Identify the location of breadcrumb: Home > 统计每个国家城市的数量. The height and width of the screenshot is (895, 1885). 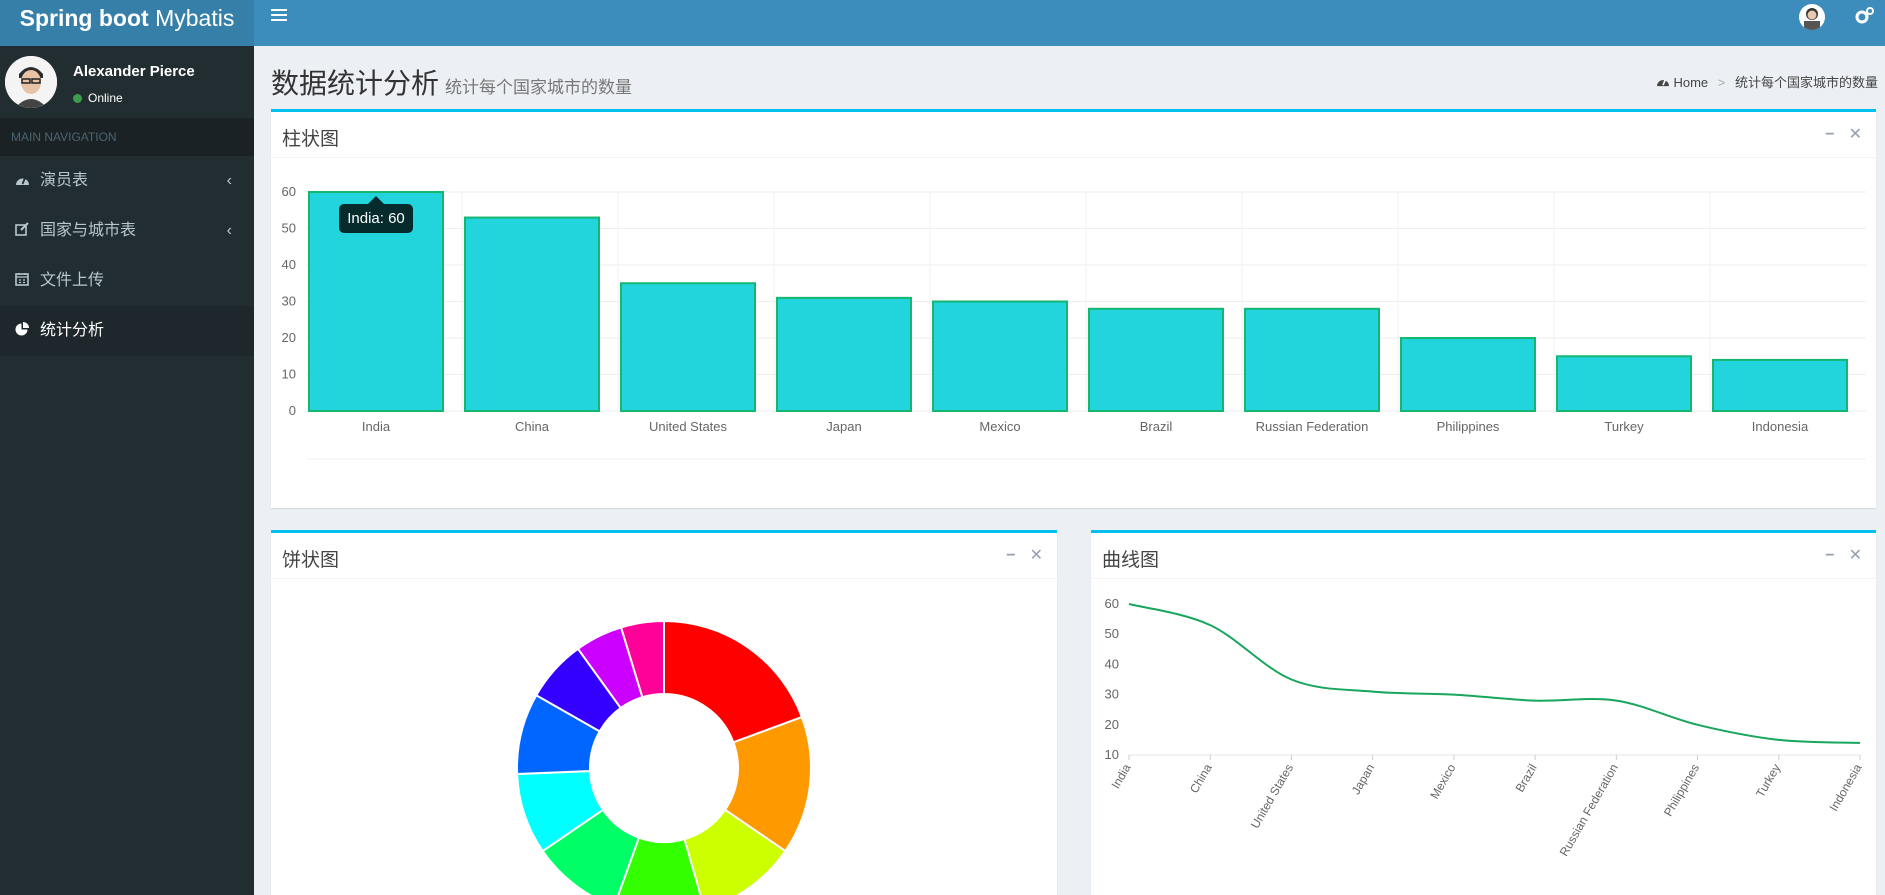
(1767, 81).